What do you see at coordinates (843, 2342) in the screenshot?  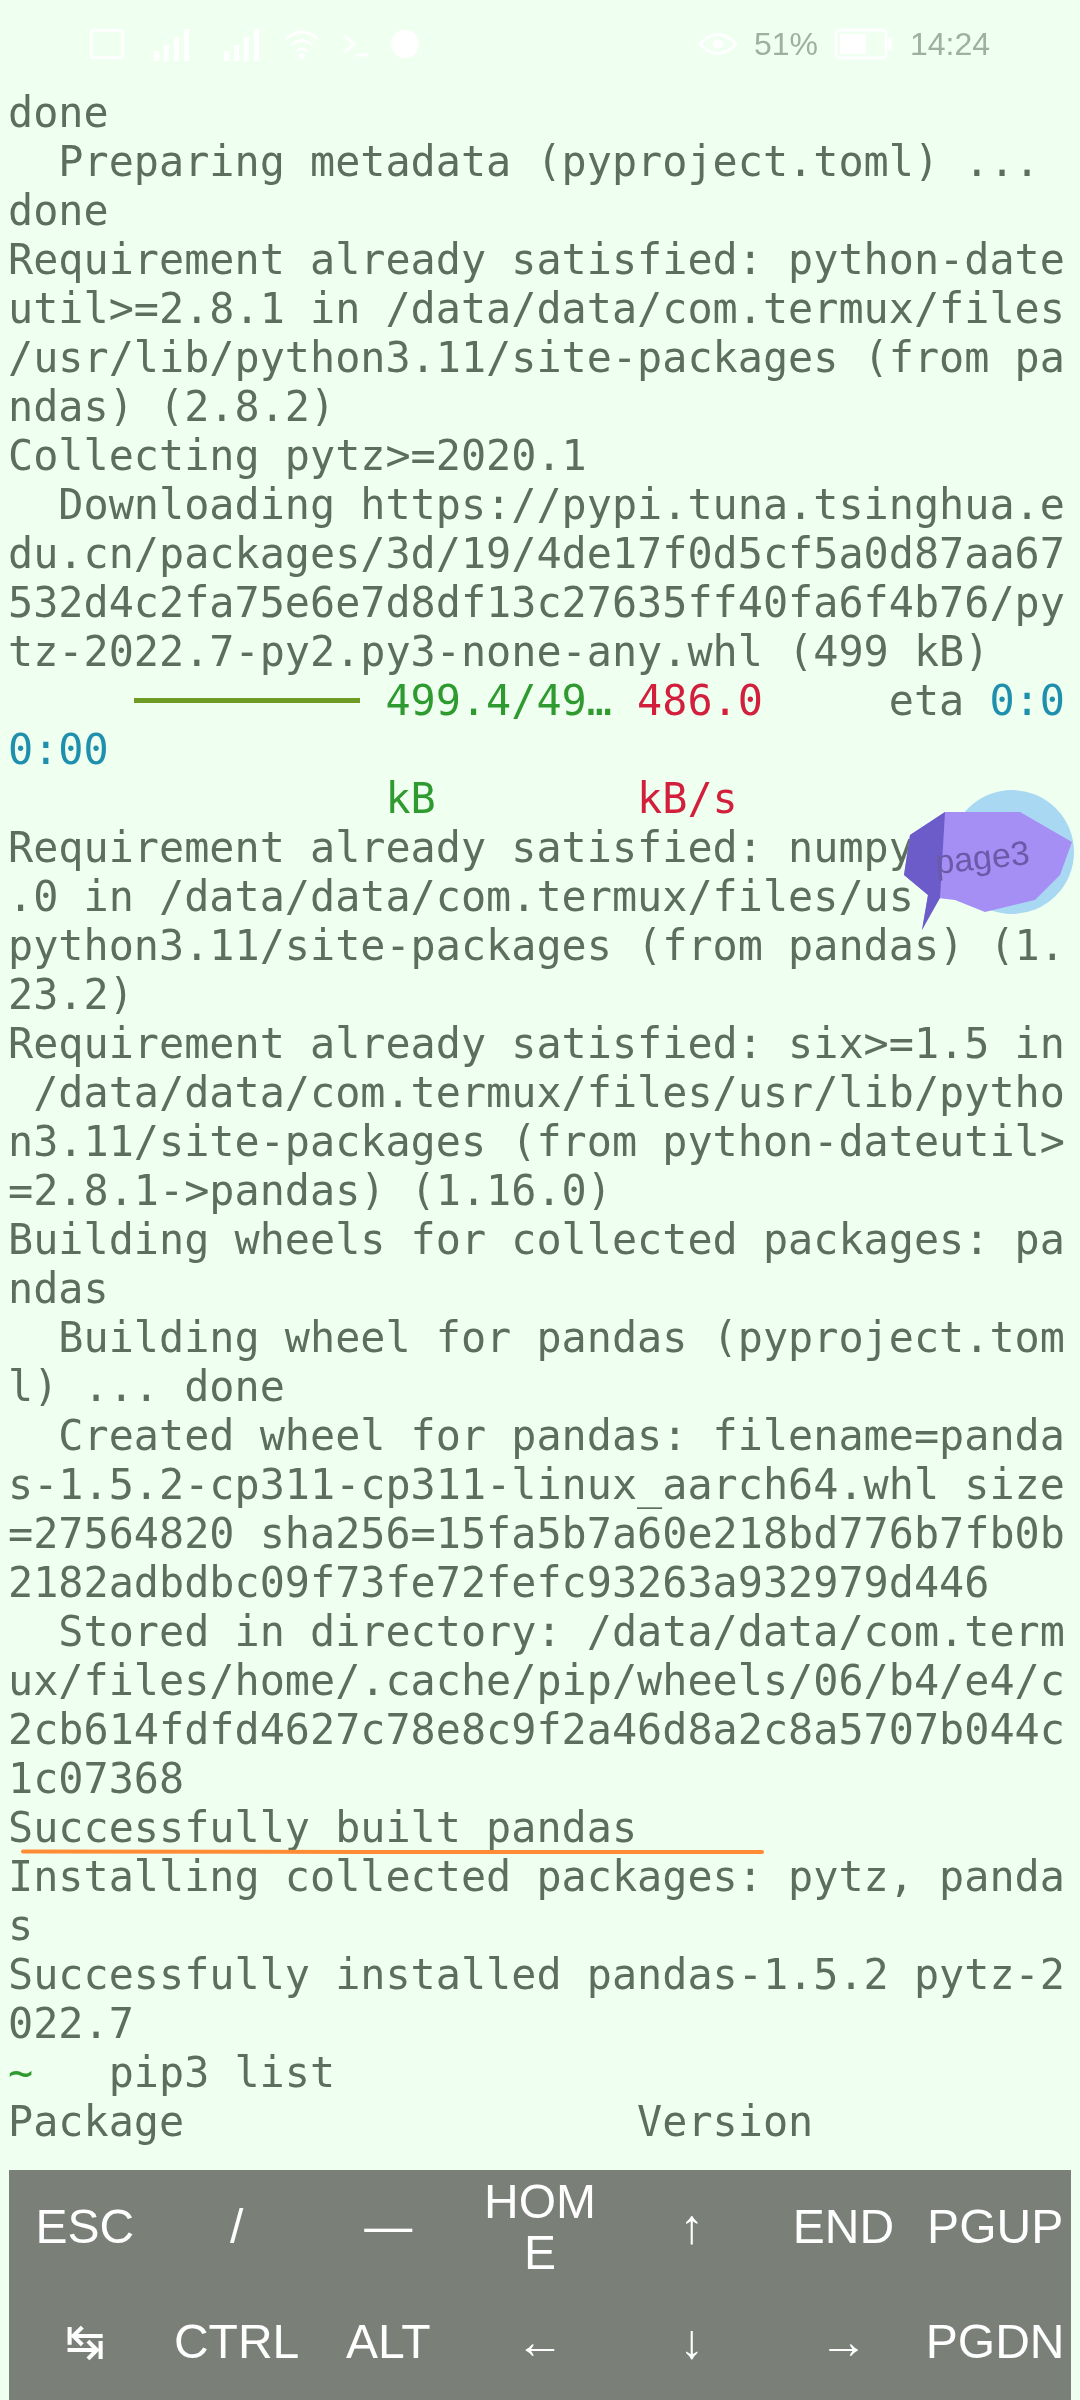 I see `key-button: →` at bounding box center [843, 2342].